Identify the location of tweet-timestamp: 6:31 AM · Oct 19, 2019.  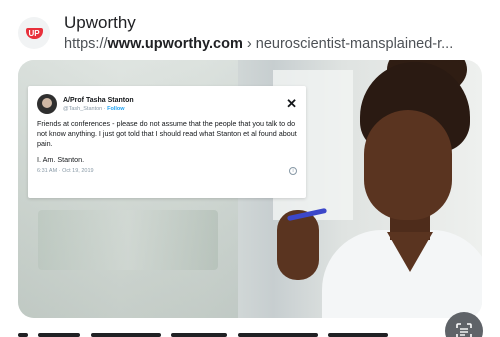
(65, 171).